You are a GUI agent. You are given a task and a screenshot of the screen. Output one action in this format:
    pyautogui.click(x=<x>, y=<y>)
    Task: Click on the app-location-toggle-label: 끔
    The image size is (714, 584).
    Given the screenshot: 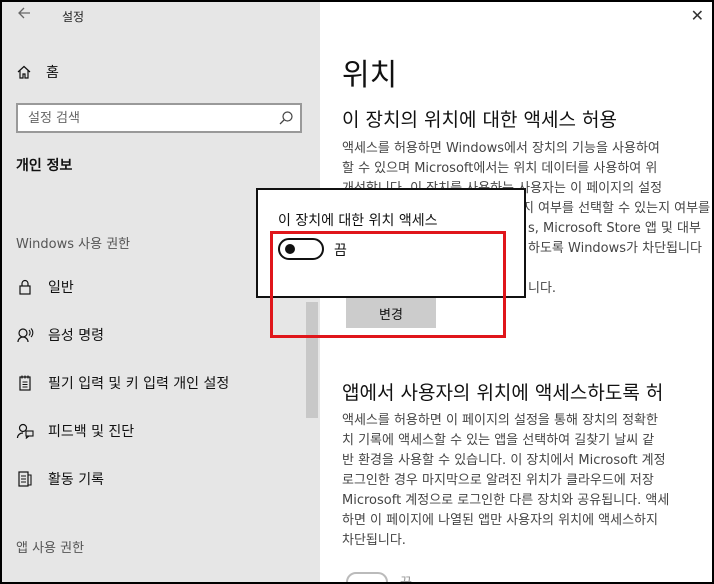 What is the action you would take?
    pyautogui.click(x=406, y=577)
    